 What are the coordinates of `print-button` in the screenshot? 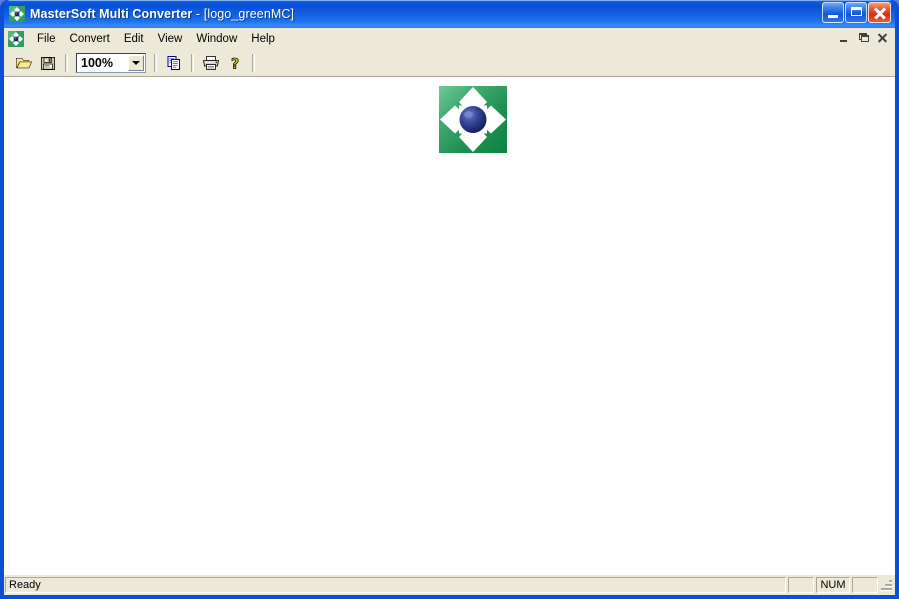 It's located at (211, 62).